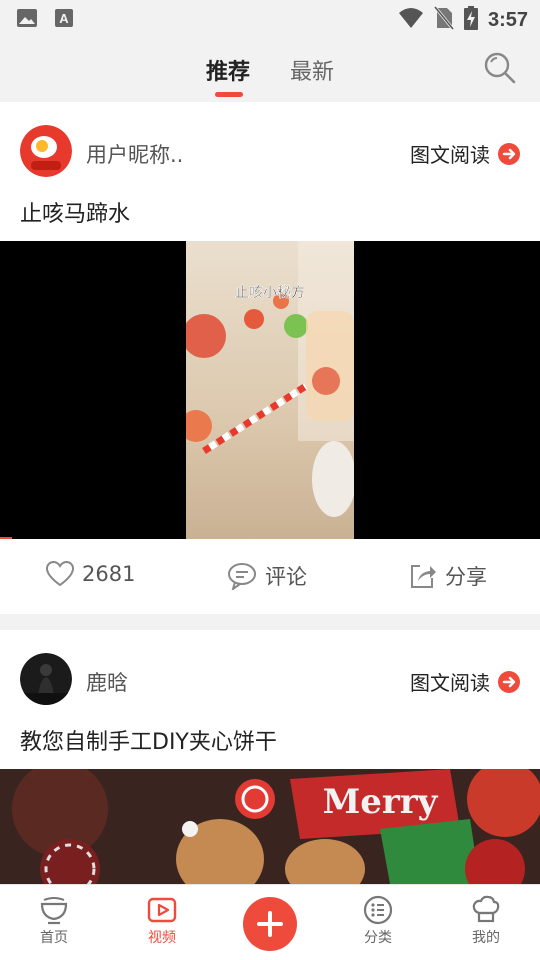  Describe the element at coordinates (270, 69) in the screenshot. I see `top-tab-bar: 推荐 最新` at that location.